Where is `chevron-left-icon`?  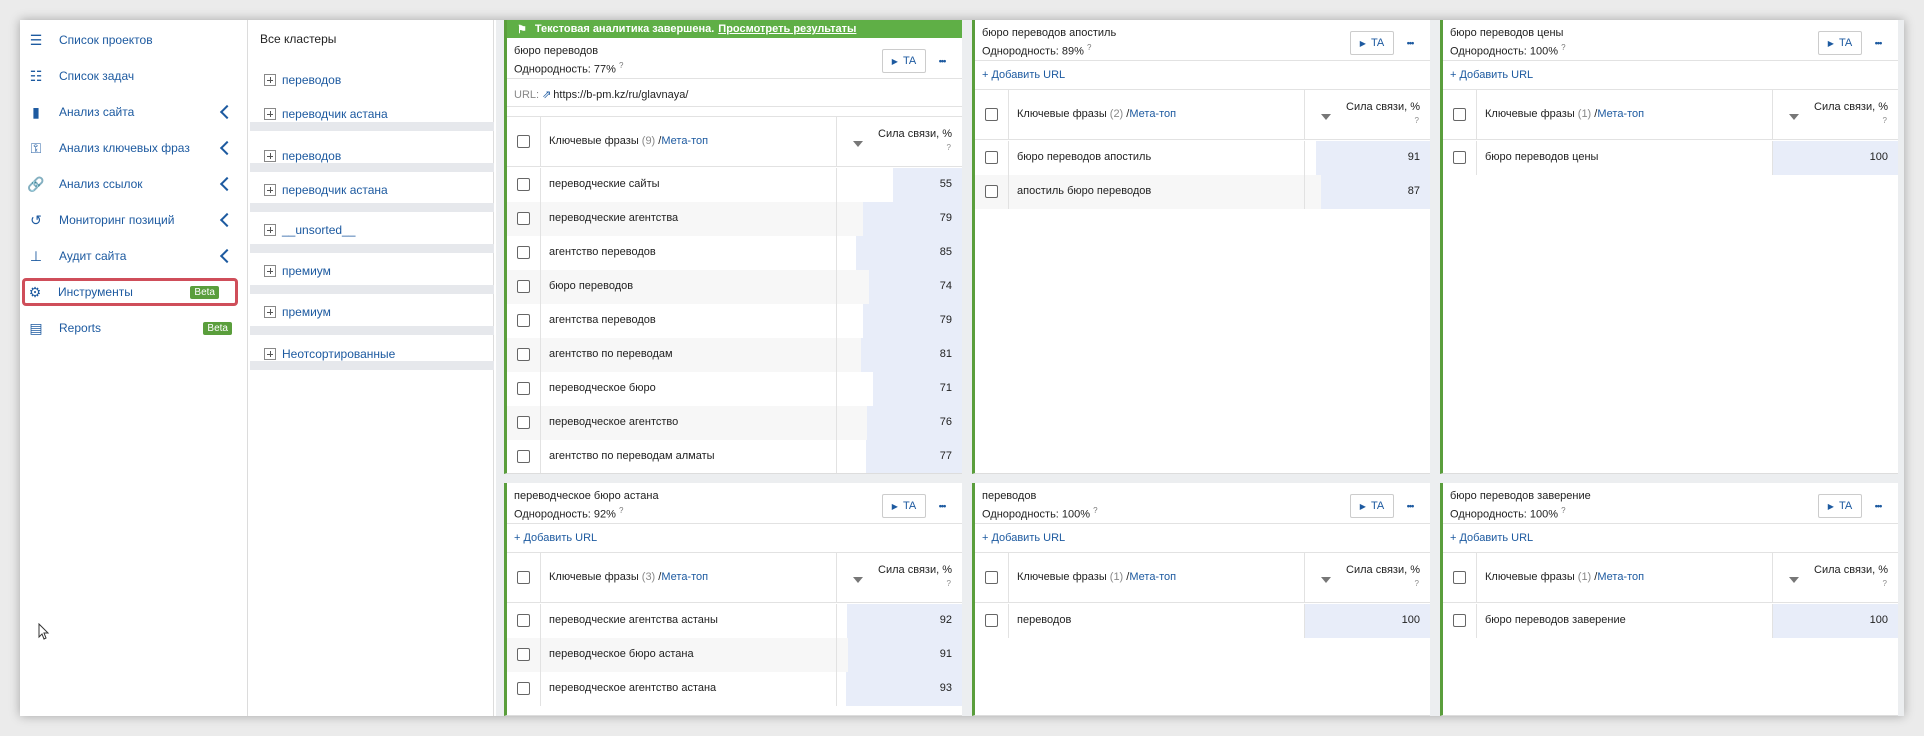
chevron-left-icon is located at coordinates (227, 112).